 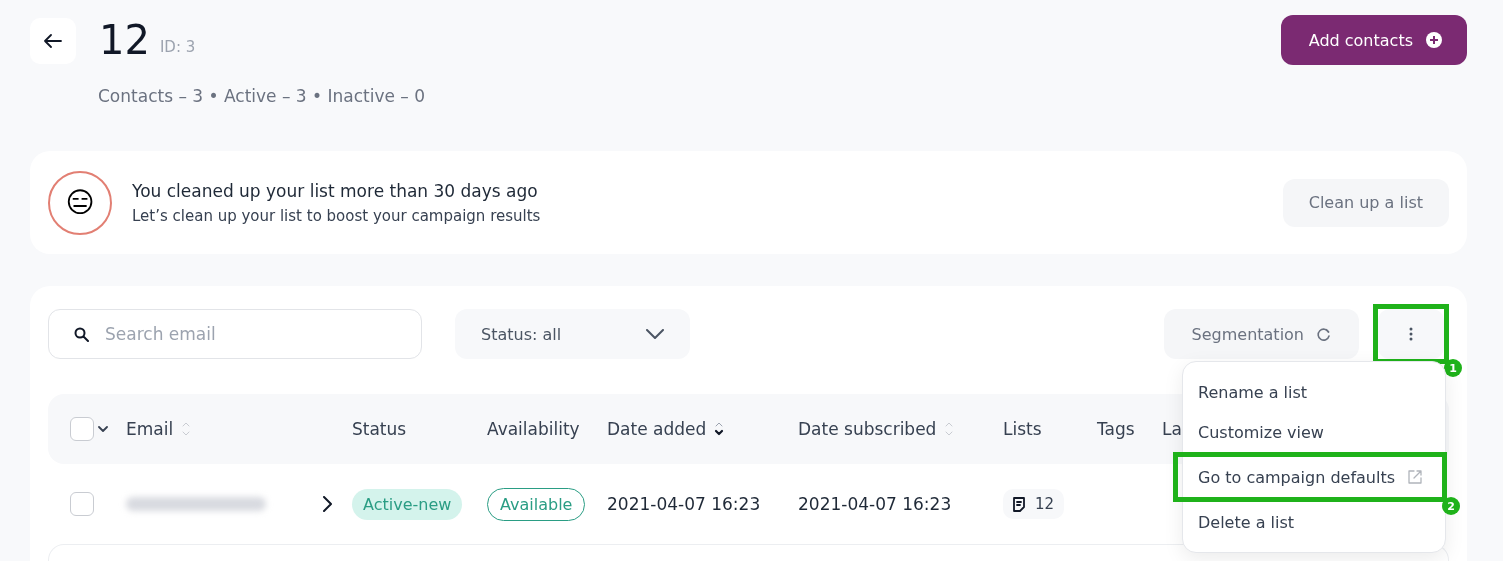 I want to click on menu-item: Rename a list, so click(x=1314, y=392).